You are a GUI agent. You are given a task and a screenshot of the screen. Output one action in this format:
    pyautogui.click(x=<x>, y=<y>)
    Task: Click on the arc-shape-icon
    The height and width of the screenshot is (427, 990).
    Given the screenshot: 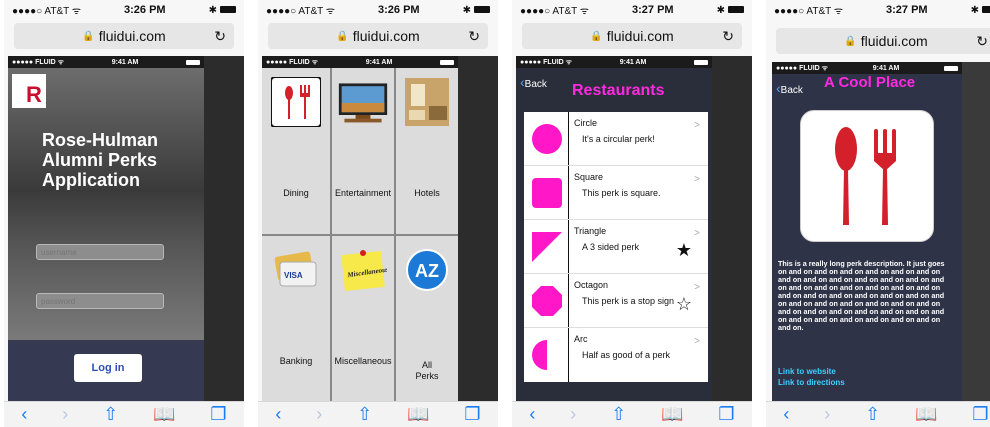 What is the action you would take?
    pyautogui.click(x=539, y=355)
    